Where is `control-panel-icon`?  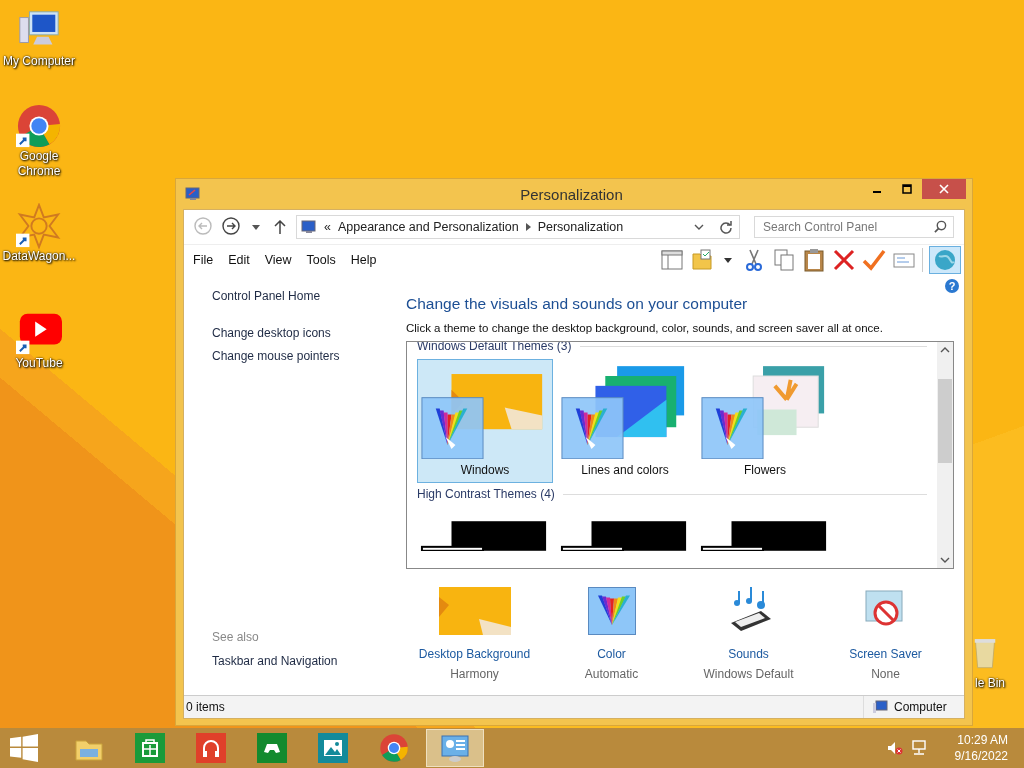
control-panel-icon is located at coordinates (455, 748).